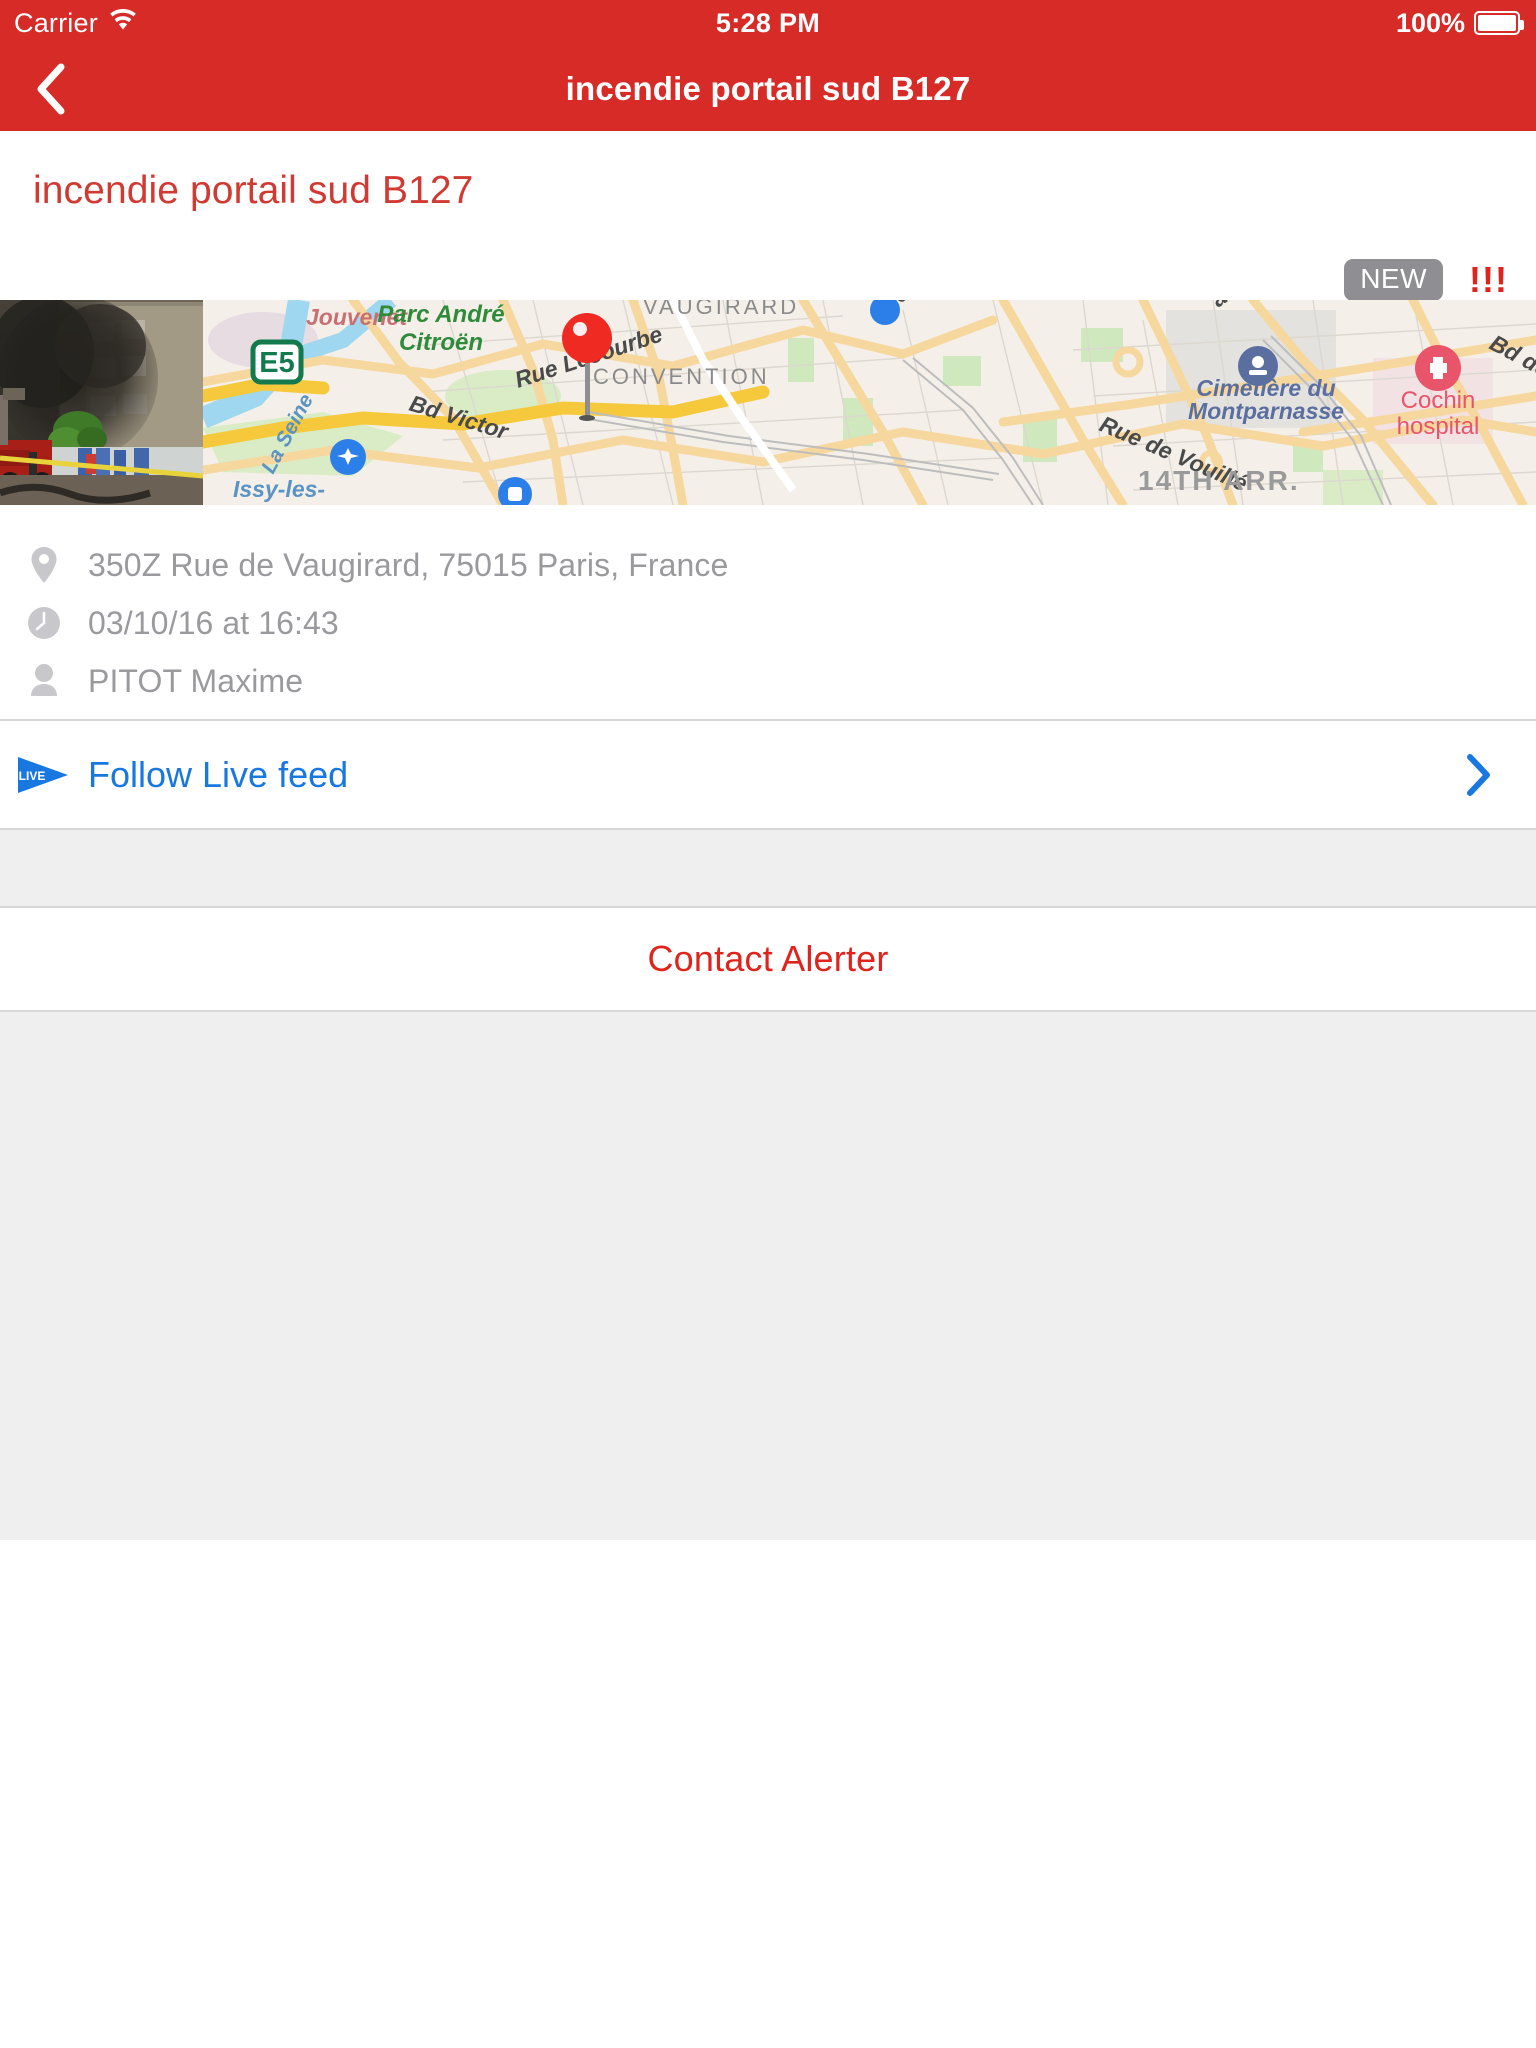  What do you see at coordinates (44, 681) in the screenshot?
I see `person-icon` at bounding box center [44, 681].